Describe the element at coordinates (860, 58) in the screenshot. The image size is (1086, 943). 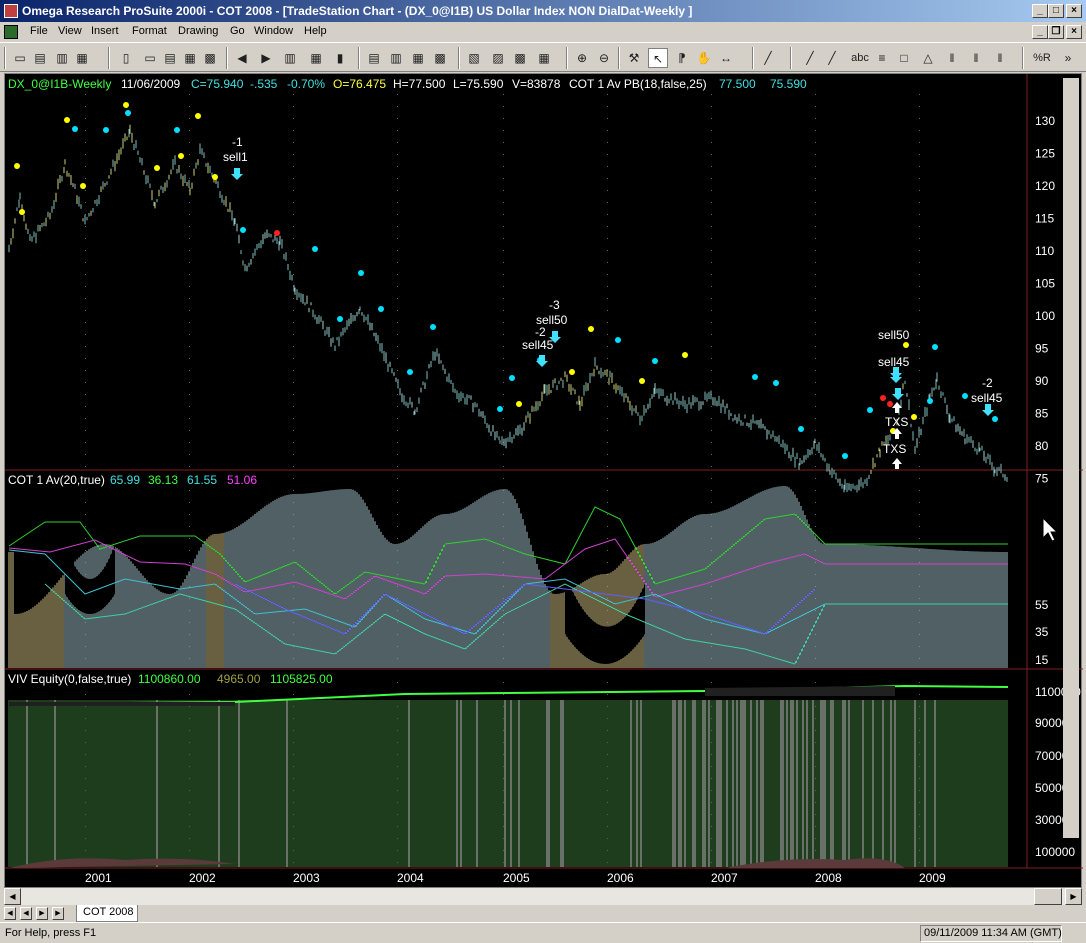
I see `text-abc-icon: abc` at that location.